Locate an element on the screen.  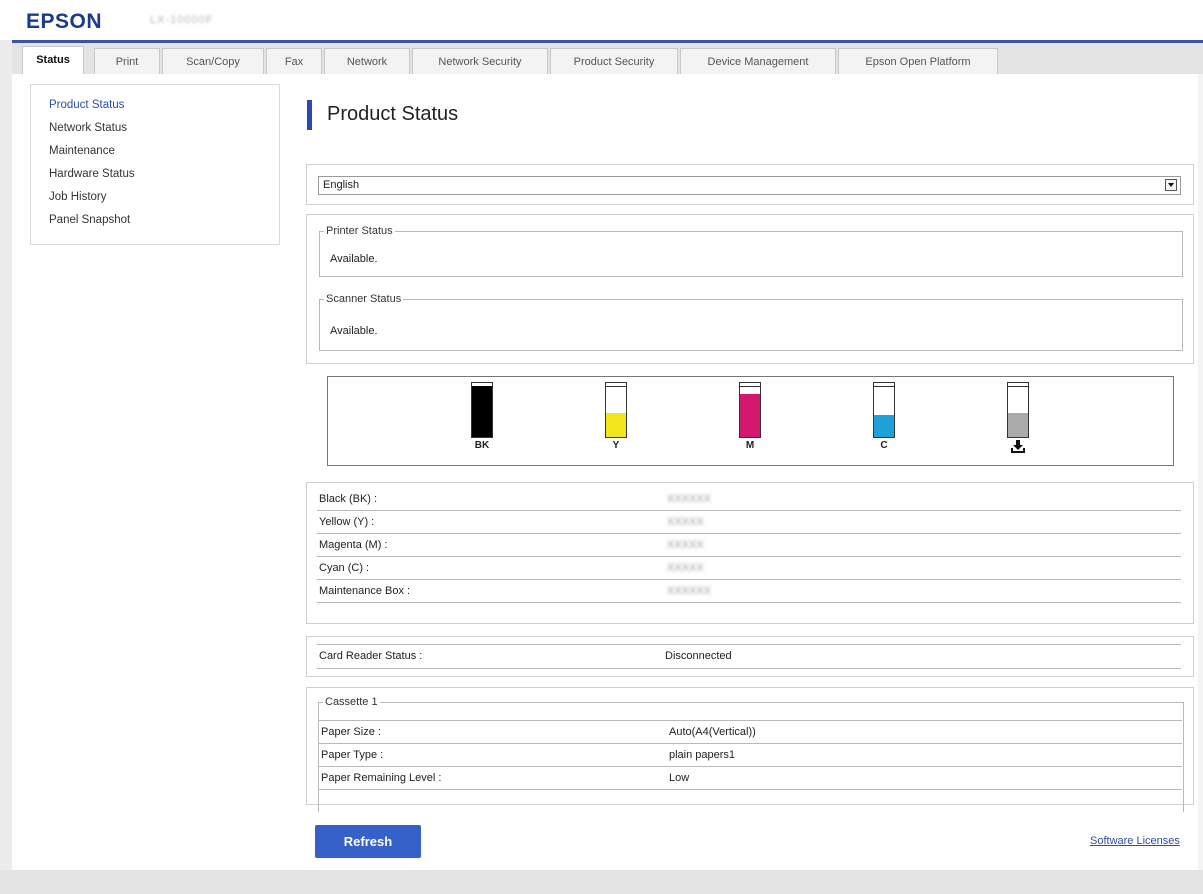
paper-remaining-label: Paper Remaining Level : is located at coordinates (381, 778).